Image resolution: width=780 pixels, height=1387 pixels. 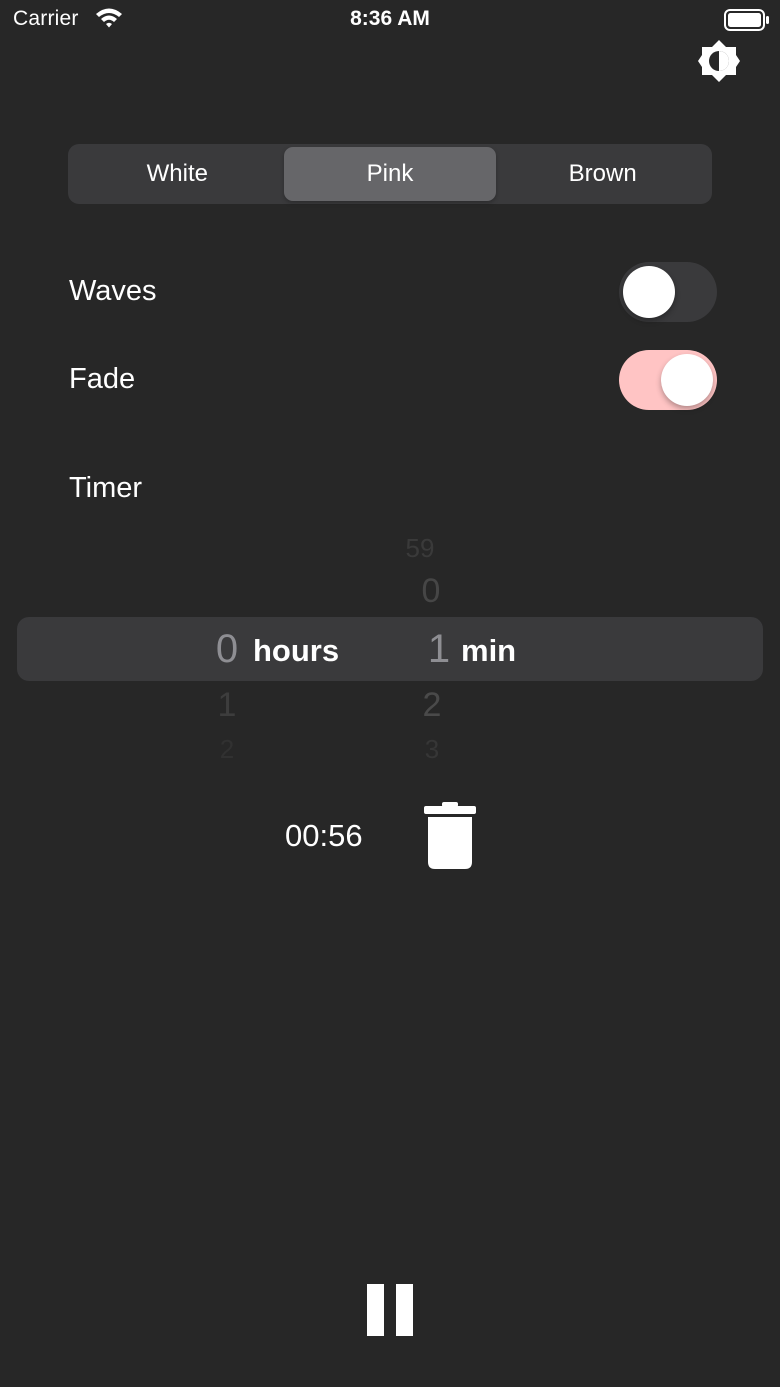 I want to click on status-bar: Carrier 8:36 AM, so click(x=390, y=20).